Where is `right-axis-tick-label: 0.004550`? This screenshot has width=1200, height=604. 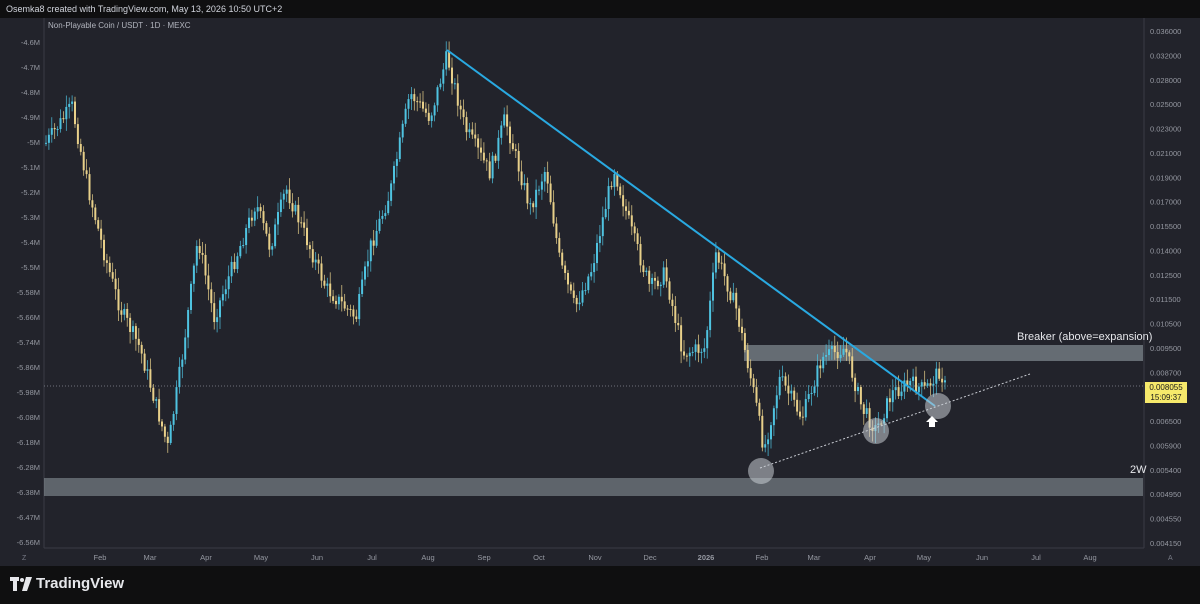
right-axis-tick-label: 0.004550 is located at coordinates (1165, 519).